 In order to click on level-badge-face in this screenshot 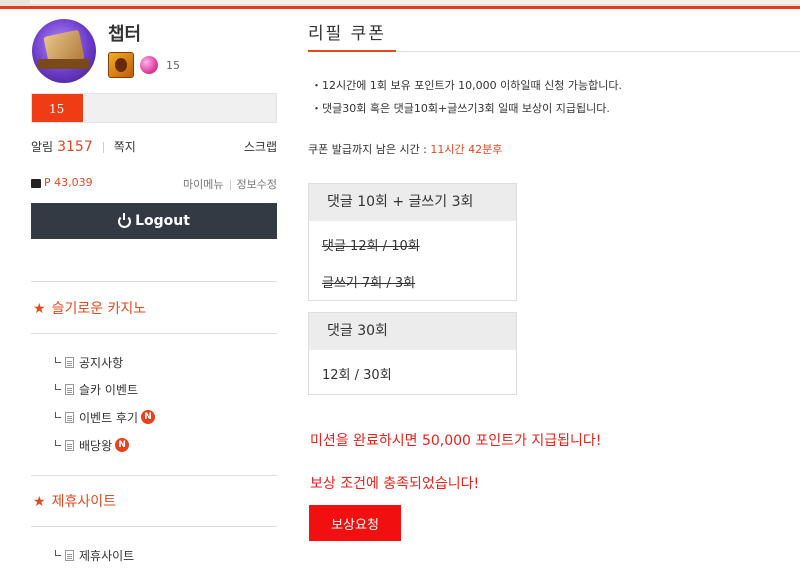, I will do `click(121, 65)`.